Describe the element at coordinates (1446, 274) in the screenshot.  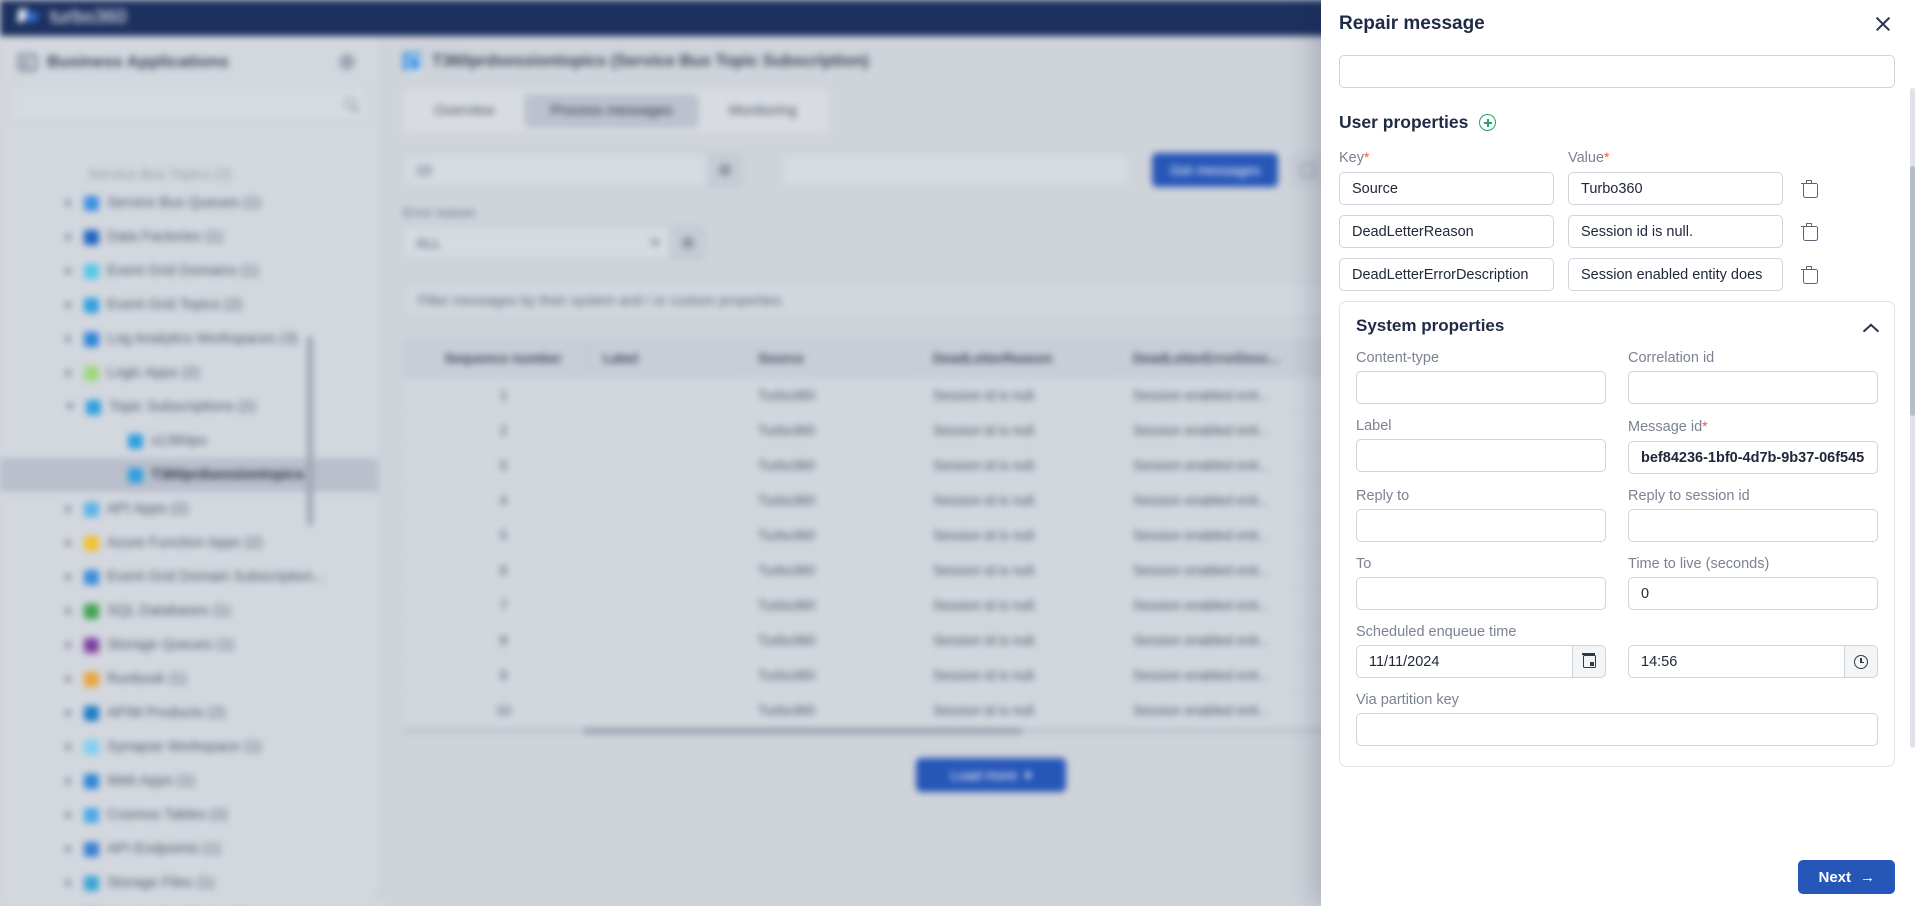
I see `user-property-key-input: DeadLetterErrorDescription` at that location.